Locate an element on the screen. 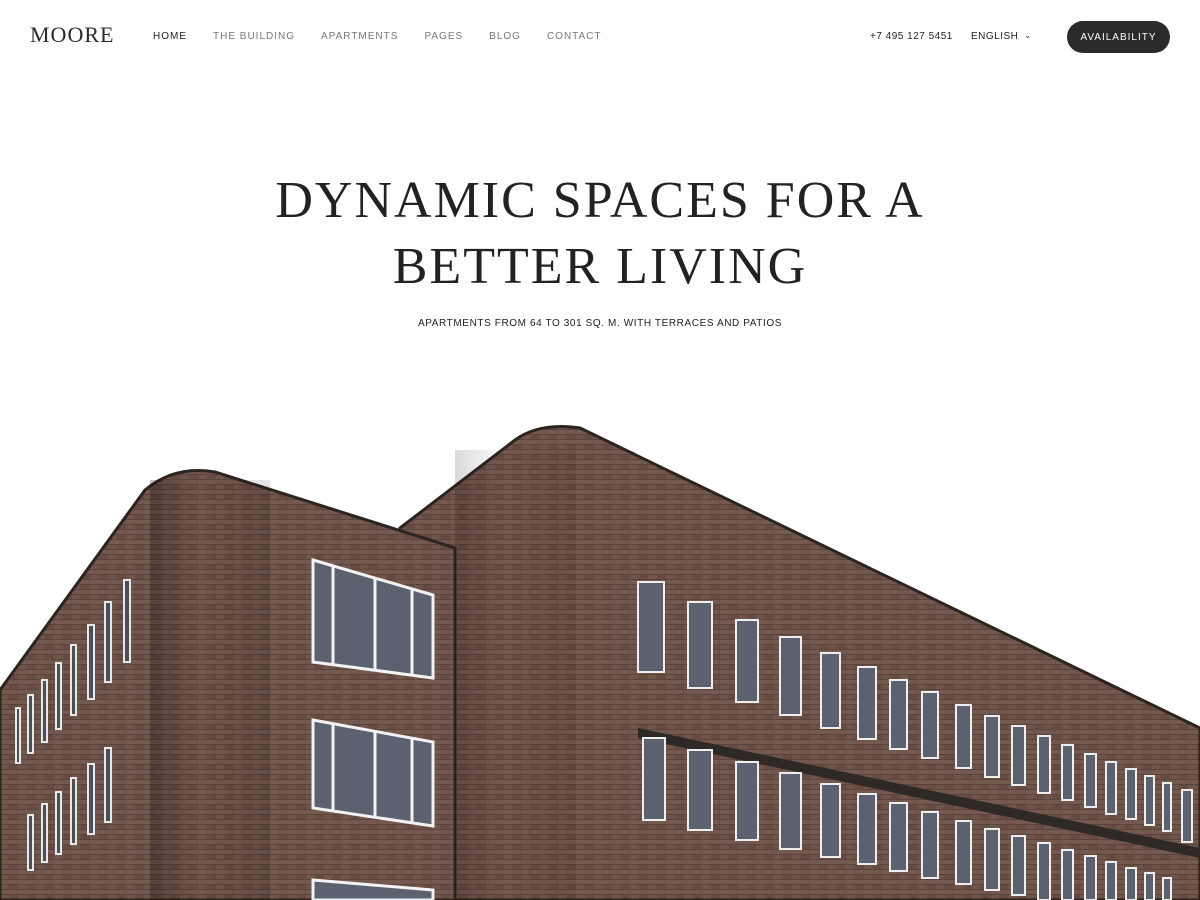 The width and height of the screenshot is (1200, 900). chevron-down-icon: ⌄ is located at coordinates (1028, 35).